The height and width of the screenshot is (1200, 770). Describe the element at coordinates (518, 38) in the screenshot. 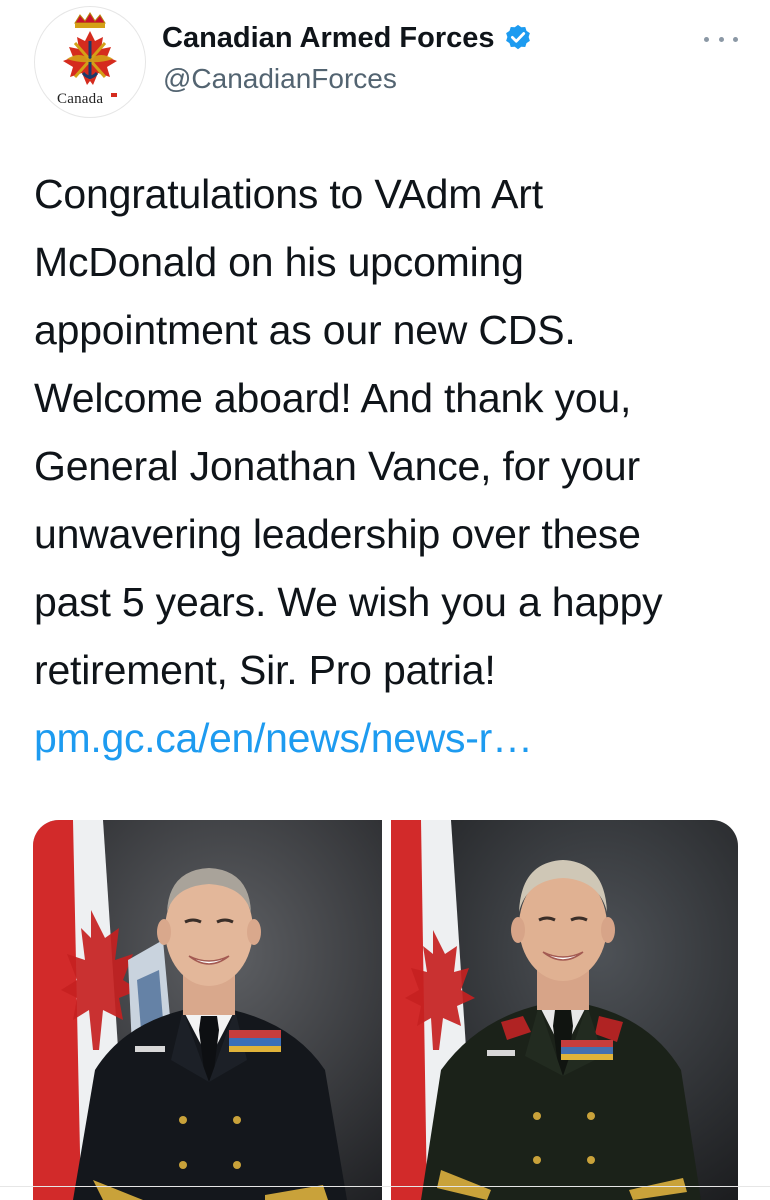

I see `verified-badge-icon` at that location.